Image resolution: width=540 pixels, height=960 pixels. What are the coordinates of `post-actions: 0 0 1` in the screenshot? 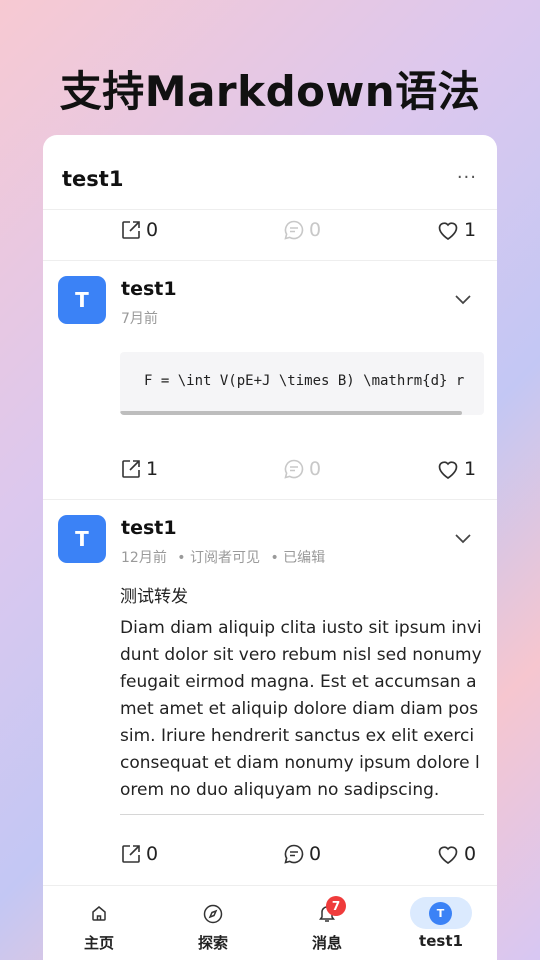 It's located at (270, 235).